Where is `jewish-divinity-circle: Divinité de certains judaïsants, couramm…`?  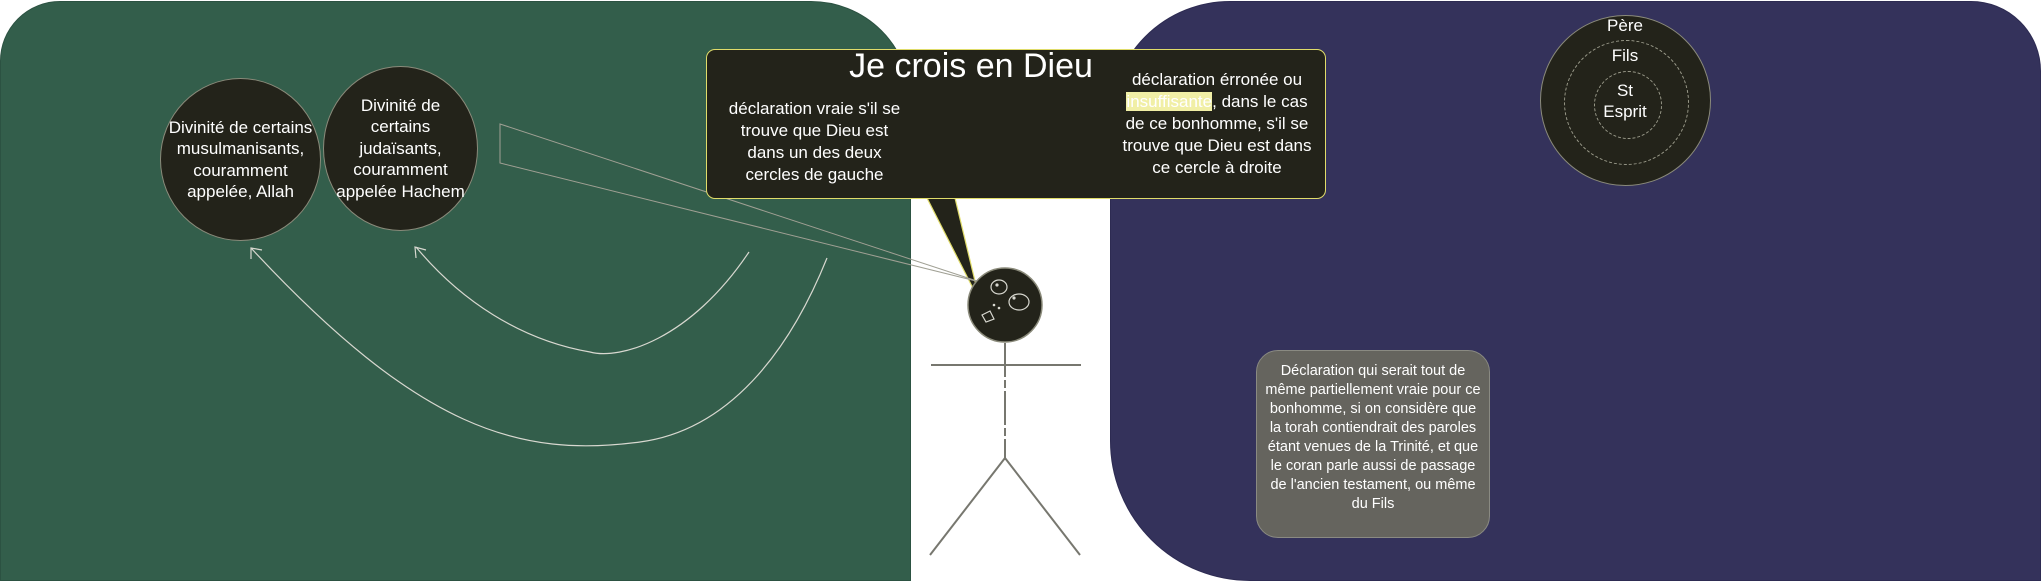
jewish-divinity-circle: Divinité de certains judaïsants, couramm… is located at coordinates (400, 148).